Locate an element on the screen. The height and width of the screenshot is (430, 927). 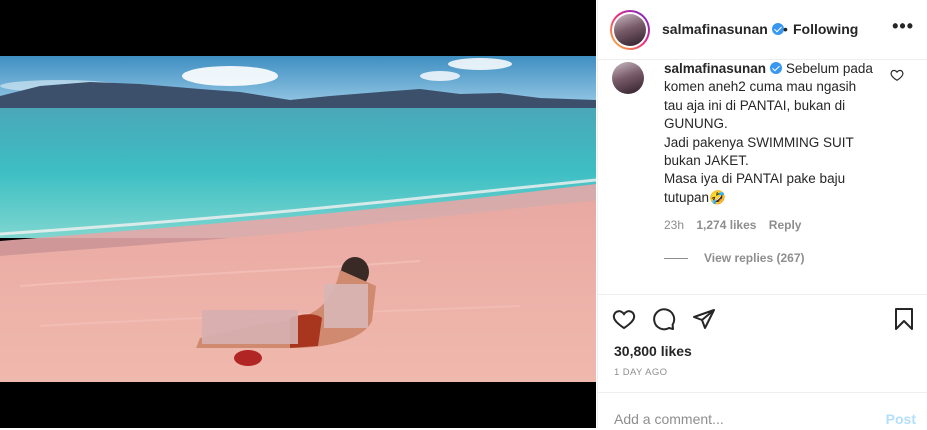
heart-icon is located at coordinates (624, 319).